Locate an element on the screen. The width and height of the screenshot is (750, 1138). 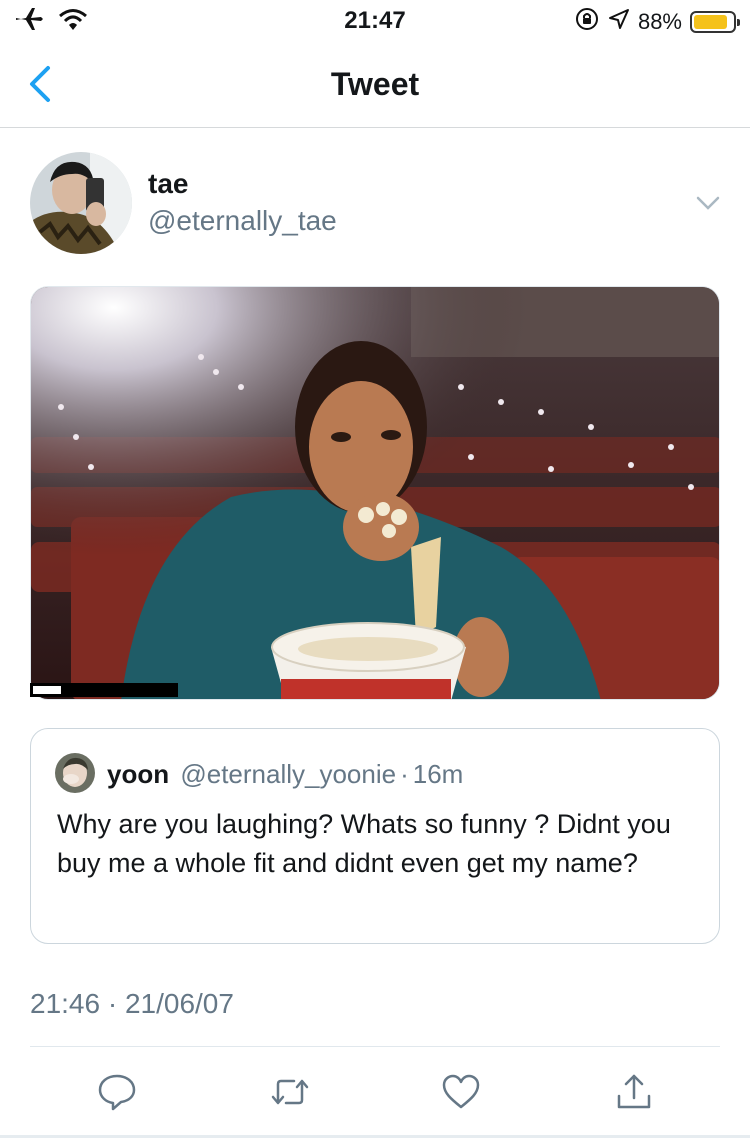
nav-bar: Tweet is located at coordinates (375, 84).